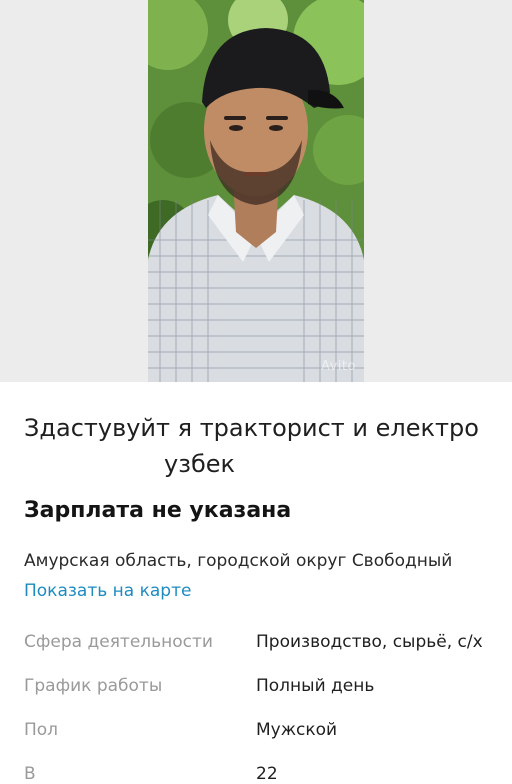 The height and width of the screenshot is (784, 512). What do you see at coordinates (338, 366) in the screenshot?
I see `photo-watermark: Avito` at bounding box center [338, 366].